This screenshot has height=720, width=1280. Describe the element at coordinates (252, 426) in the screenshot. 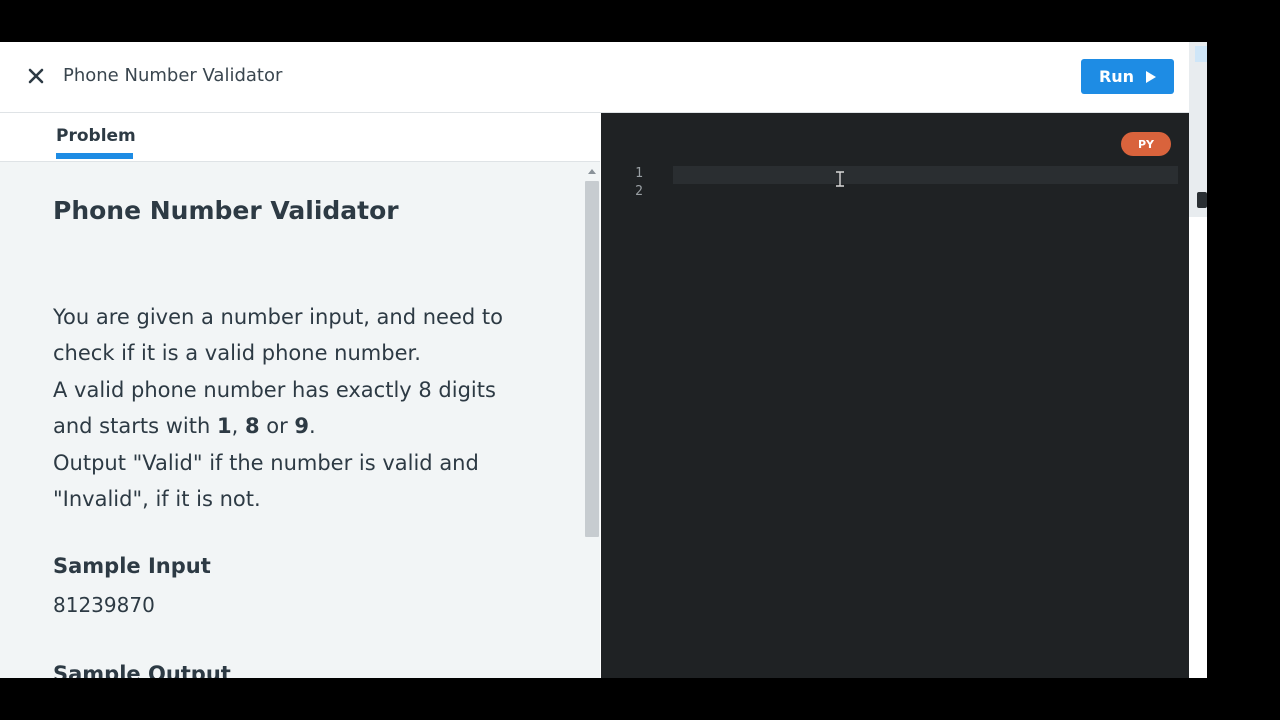

I see `digit-8: 8` at that location.